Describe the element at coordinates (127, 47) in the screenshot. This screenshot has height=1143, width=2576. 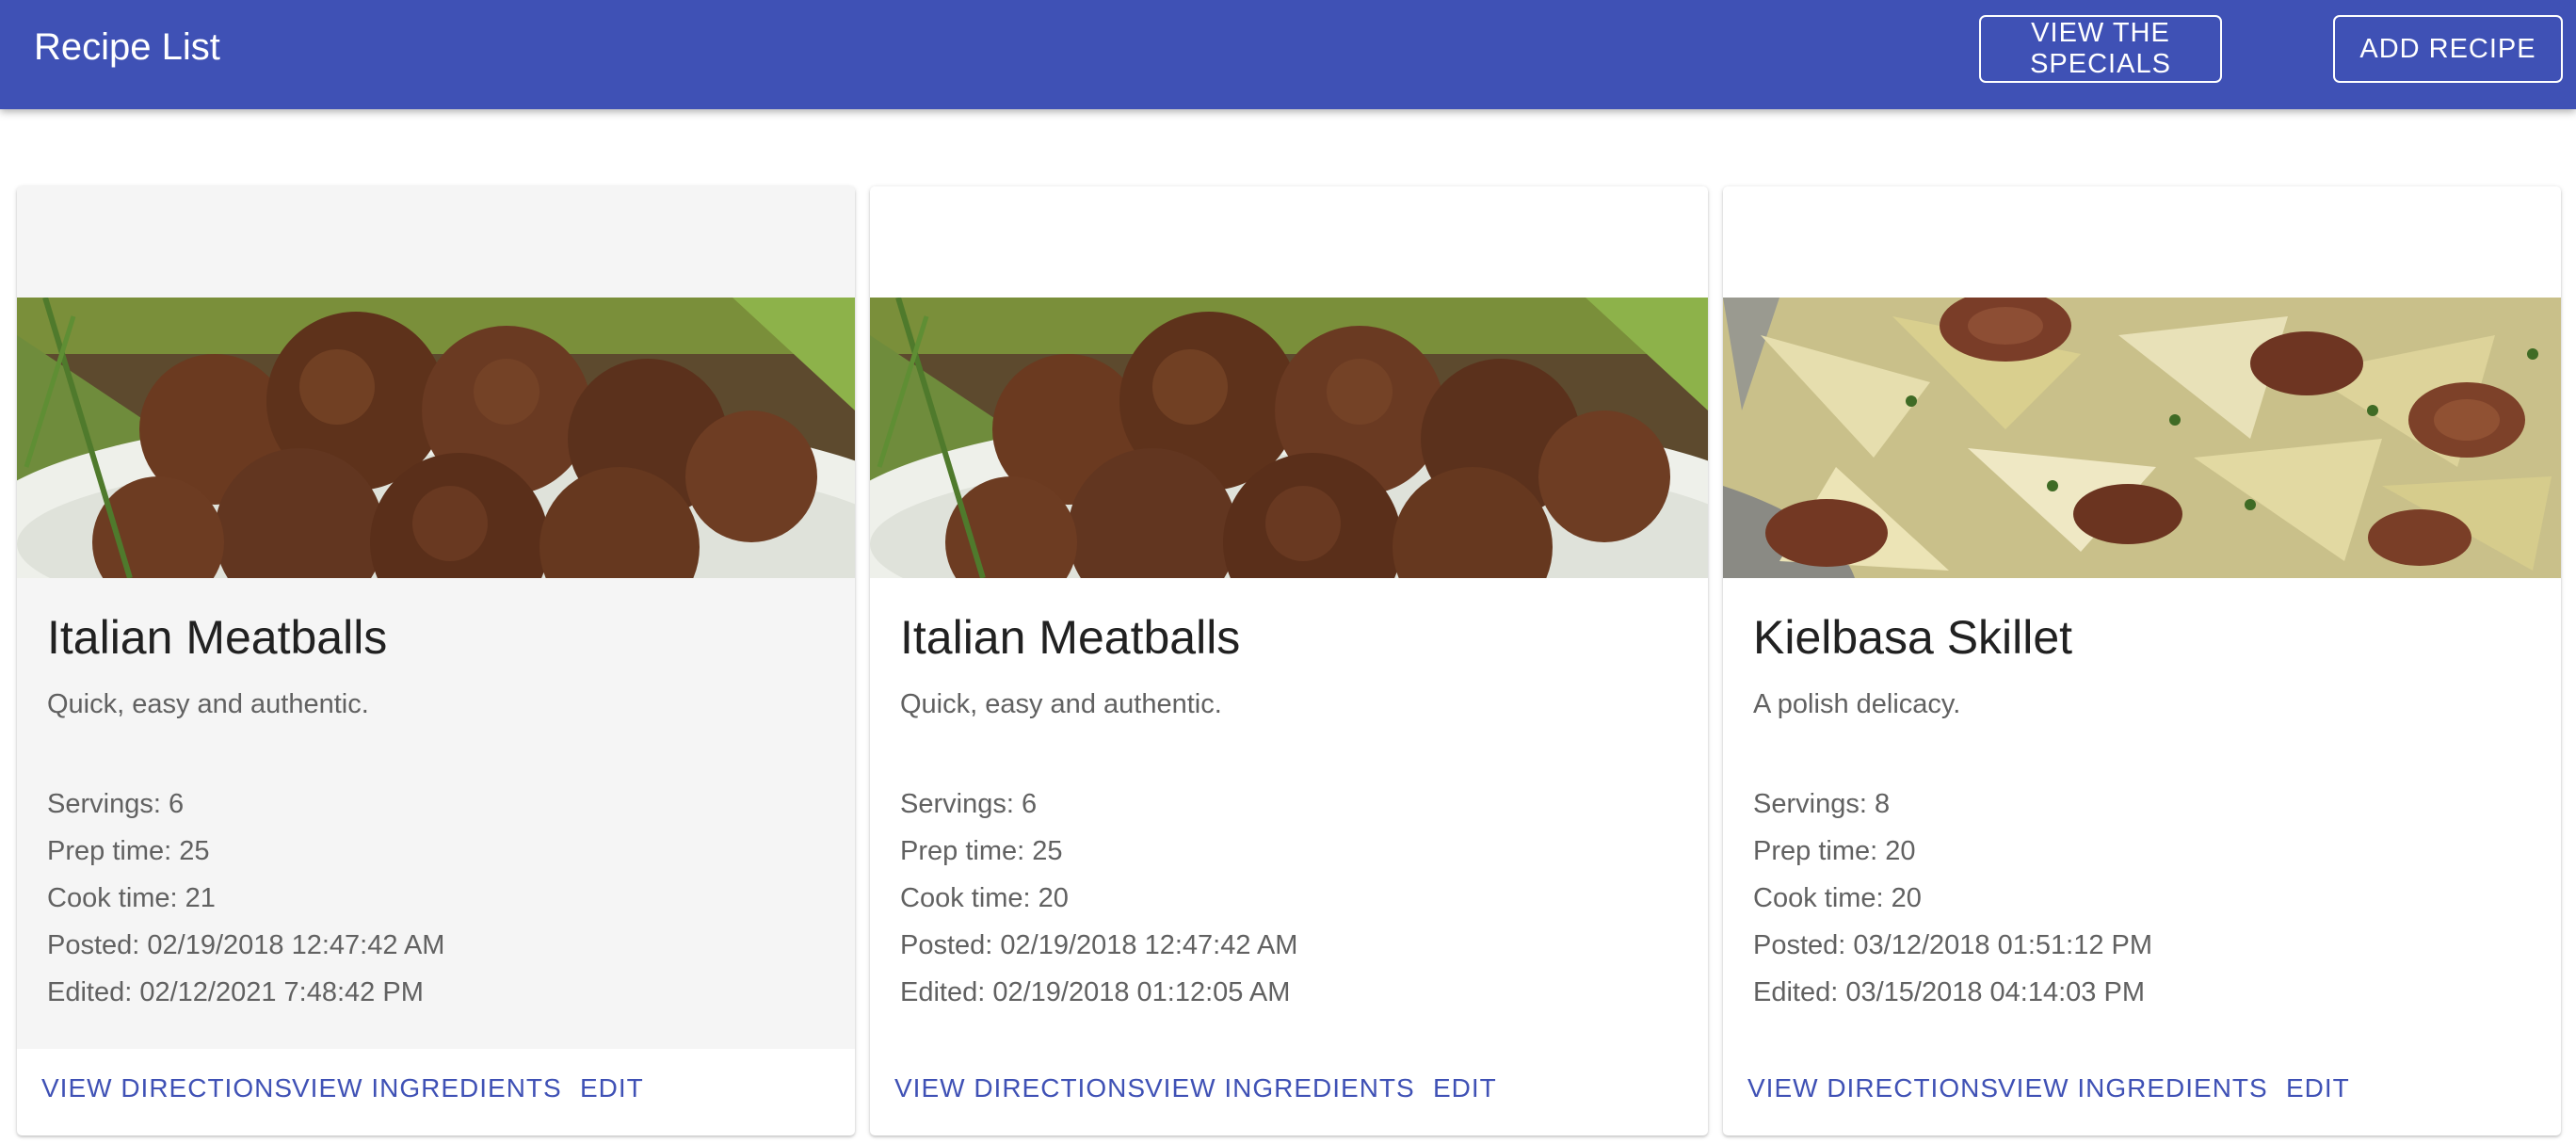
I see `page-title: Recipe List` at that location.